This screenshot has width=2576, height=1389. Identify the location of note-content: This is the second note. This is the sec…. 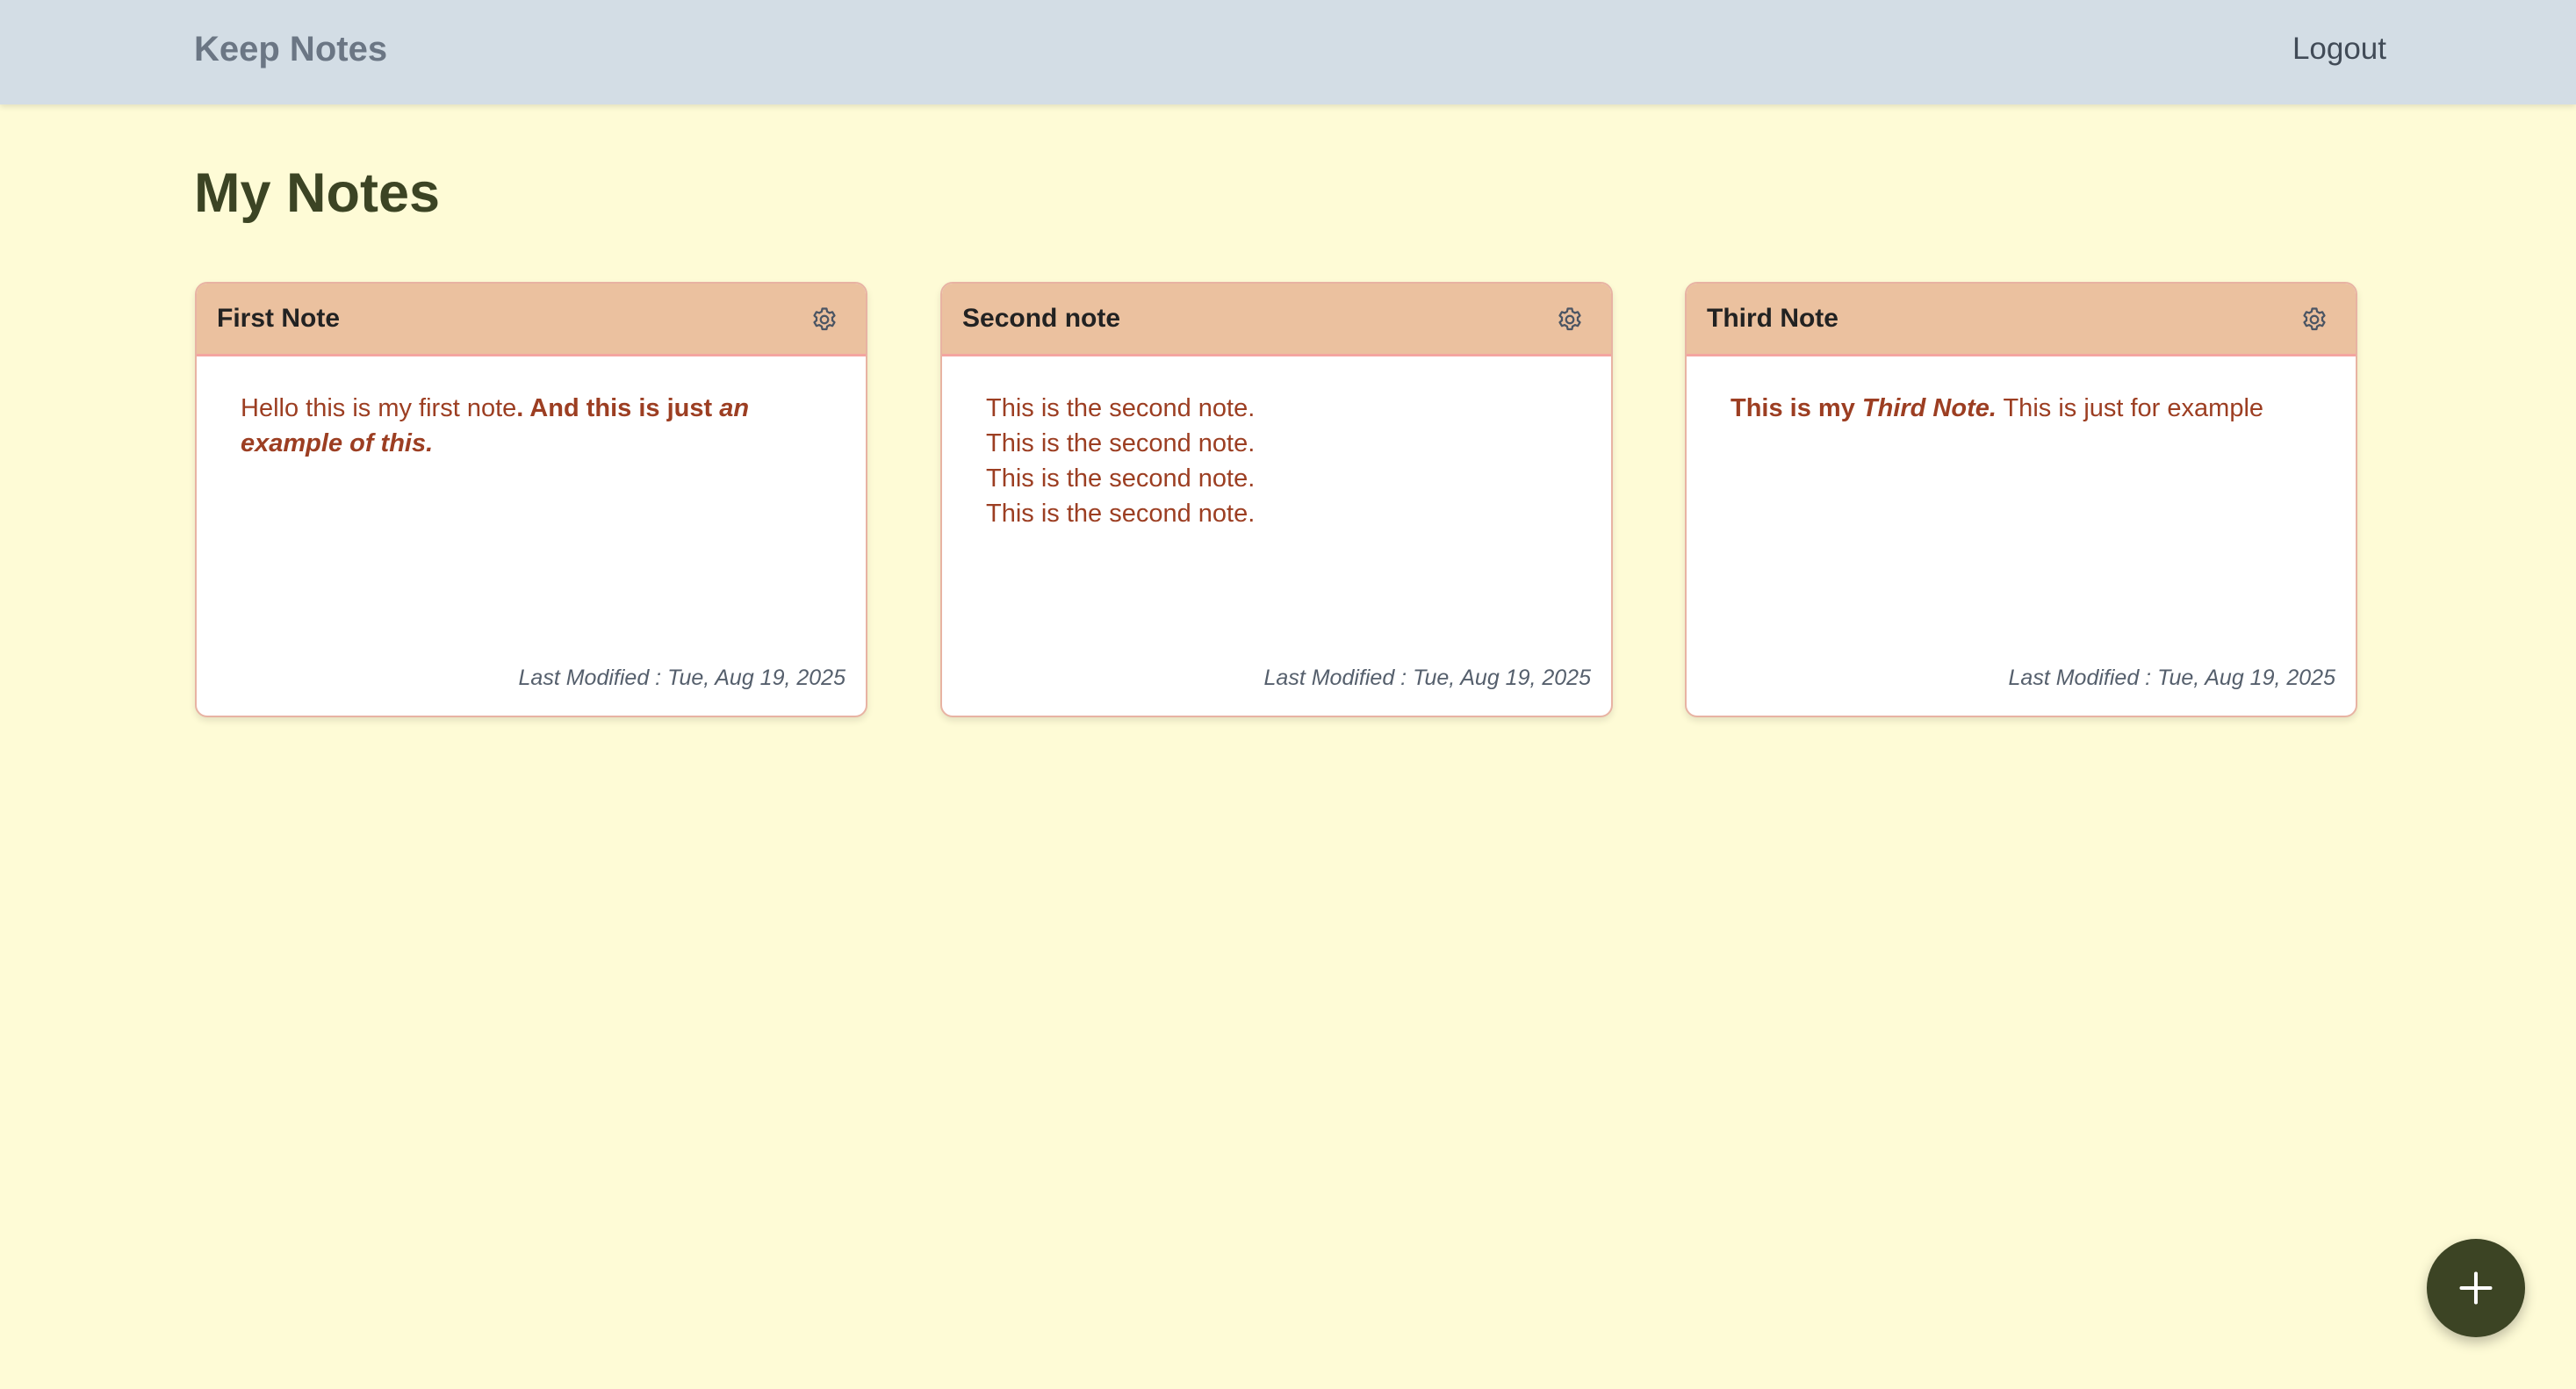
(1281, 461).